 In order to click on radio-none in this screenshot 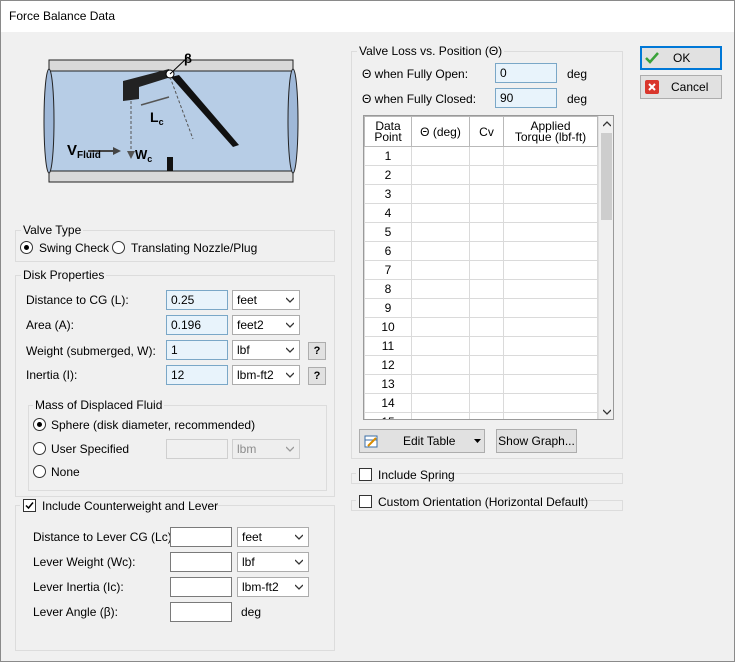, I will do `click(39, 471)`.